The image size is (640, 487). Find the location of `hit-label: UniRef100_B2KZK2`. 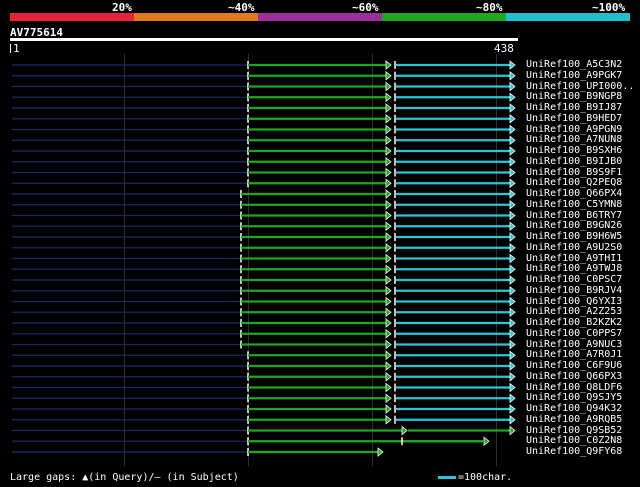

hit-label: UniRef100_B2KZK2 is located at coordinates (574, 322).